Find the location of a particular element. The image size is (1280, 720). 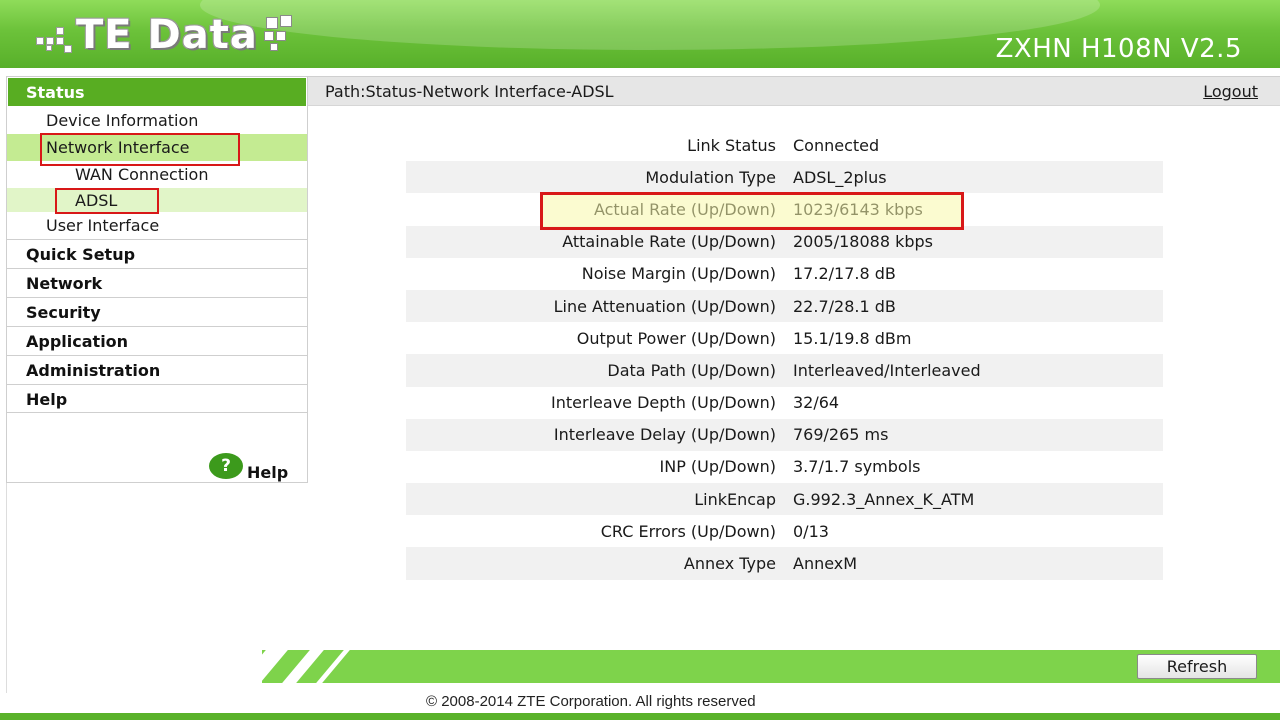

row-value: ADSL_2plus is located at coordinates (840, 177).